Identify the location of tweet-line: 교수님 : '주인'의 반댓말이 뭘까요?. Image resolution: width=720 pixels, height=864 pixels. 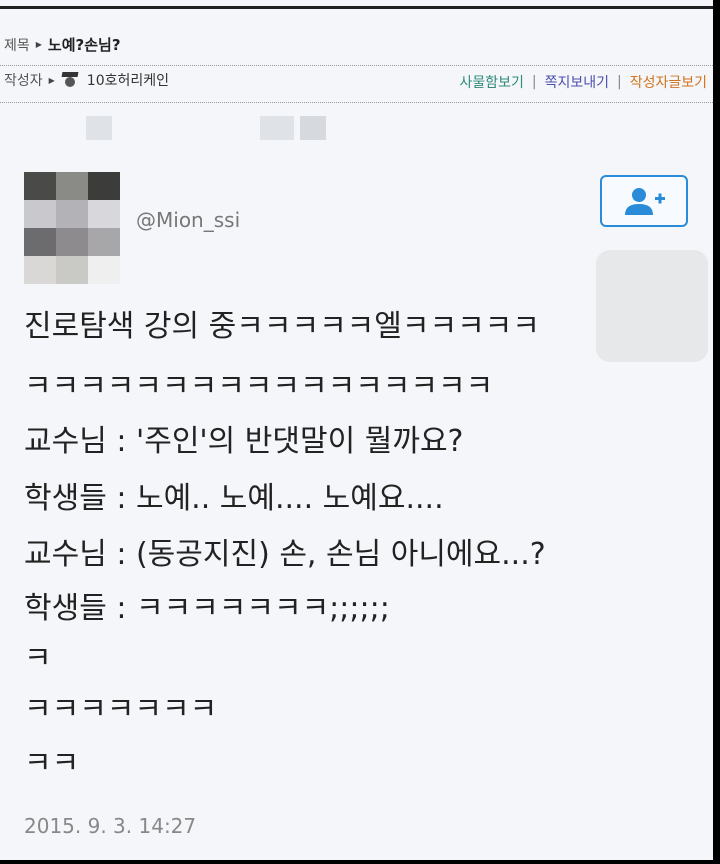
(244, 441).